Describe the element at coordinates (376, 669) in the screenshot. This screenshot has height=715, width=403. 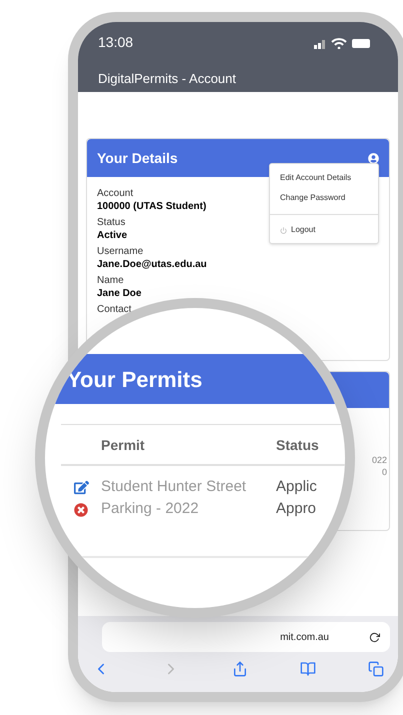
I see `tabs-icon` at that location.